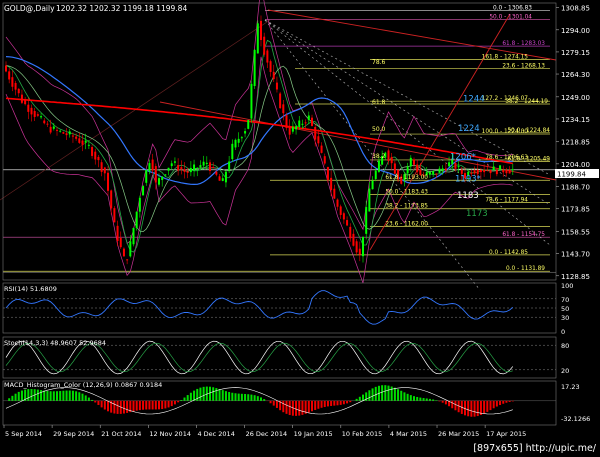 The height and width of the screenshot is (457, 600). I want to click on price-axis-label: 1308.85, so click(575, 9).